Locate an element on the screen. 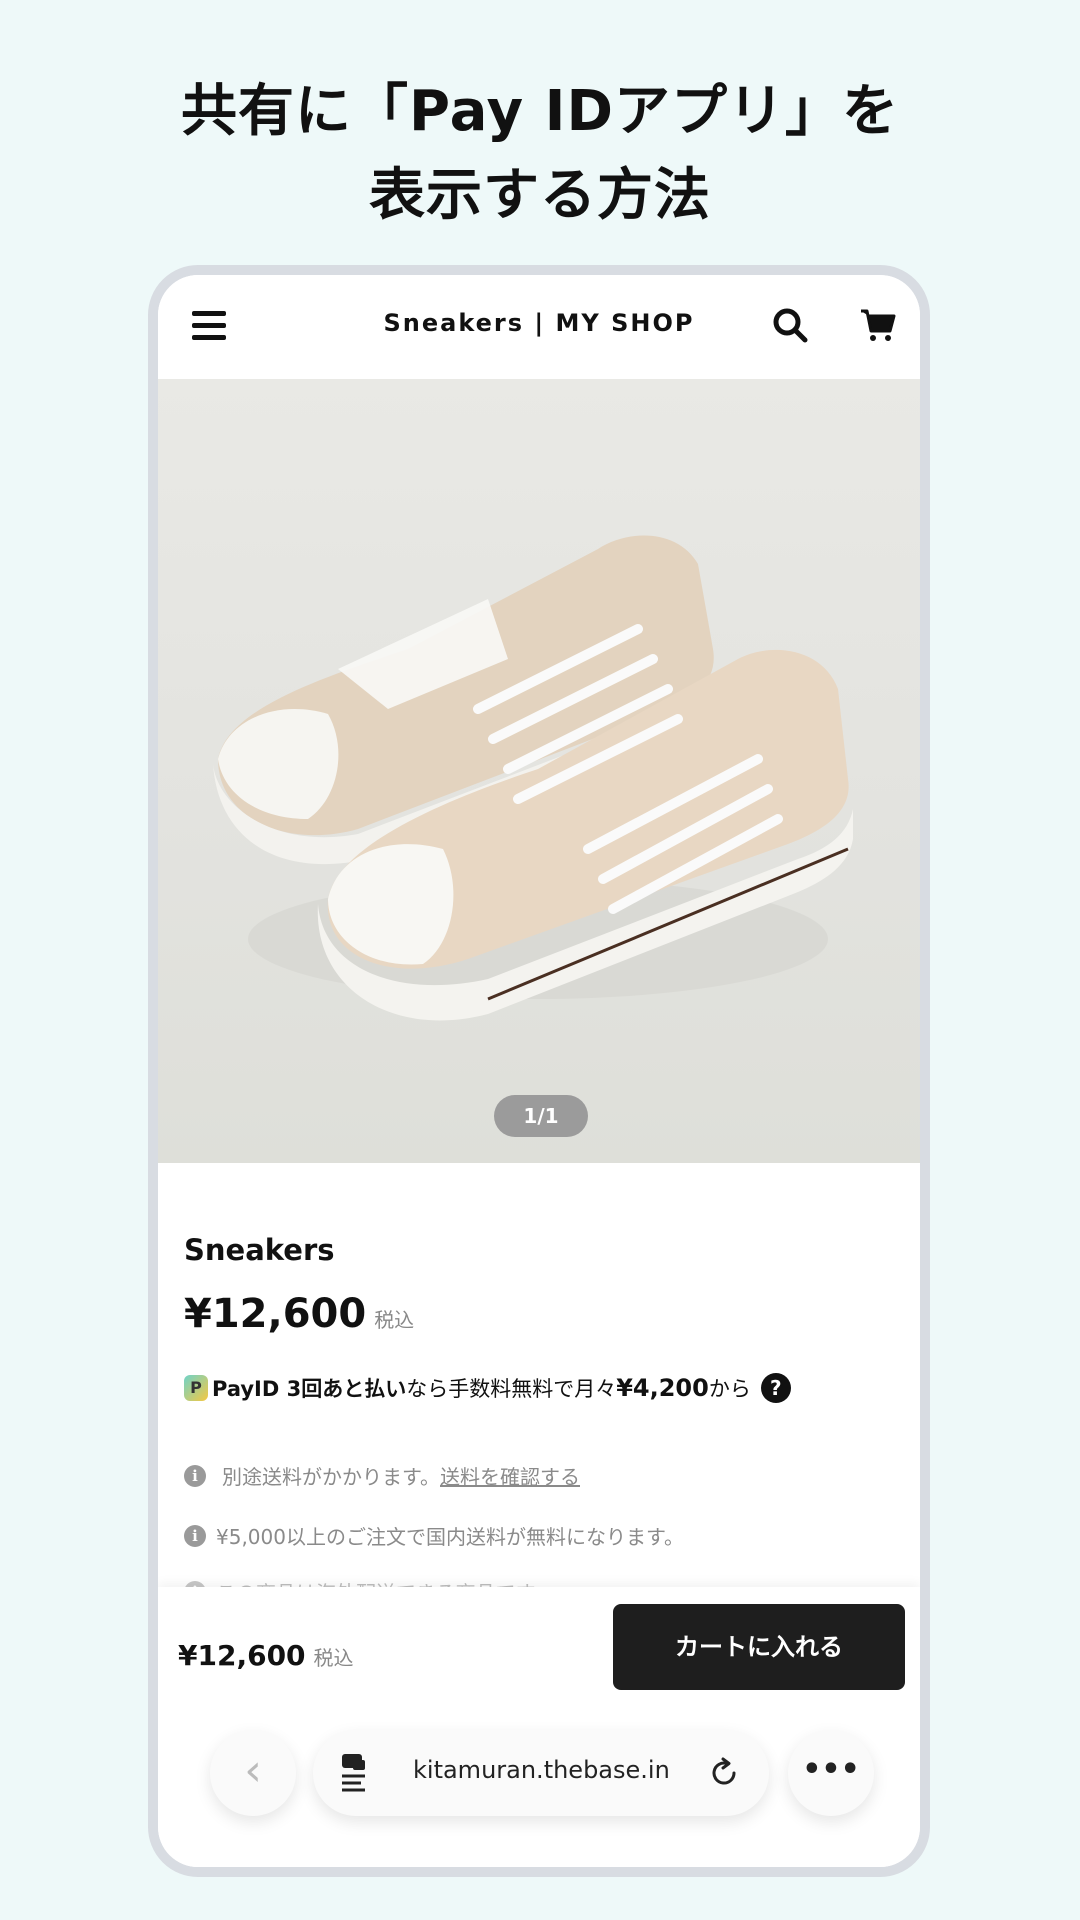 The height and width of the screenshot is (1920, 1080). add-to-cart-button: カートに入れる is located at coordinates (759, 1647).